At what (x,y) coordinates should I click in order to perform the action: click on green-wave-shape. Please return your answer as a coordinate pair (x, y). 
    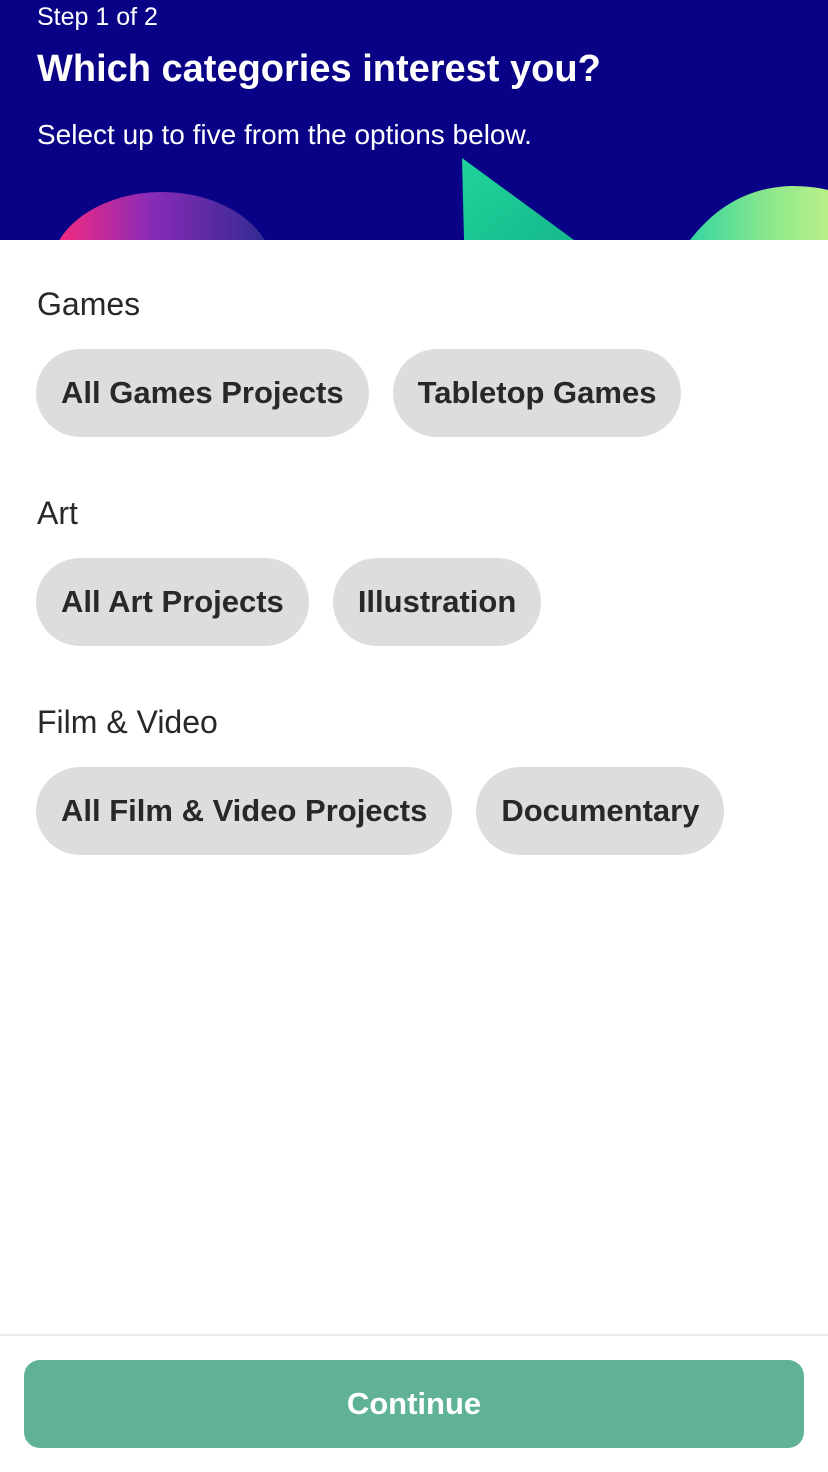
    Looking at the image, I should click on (759, 213).